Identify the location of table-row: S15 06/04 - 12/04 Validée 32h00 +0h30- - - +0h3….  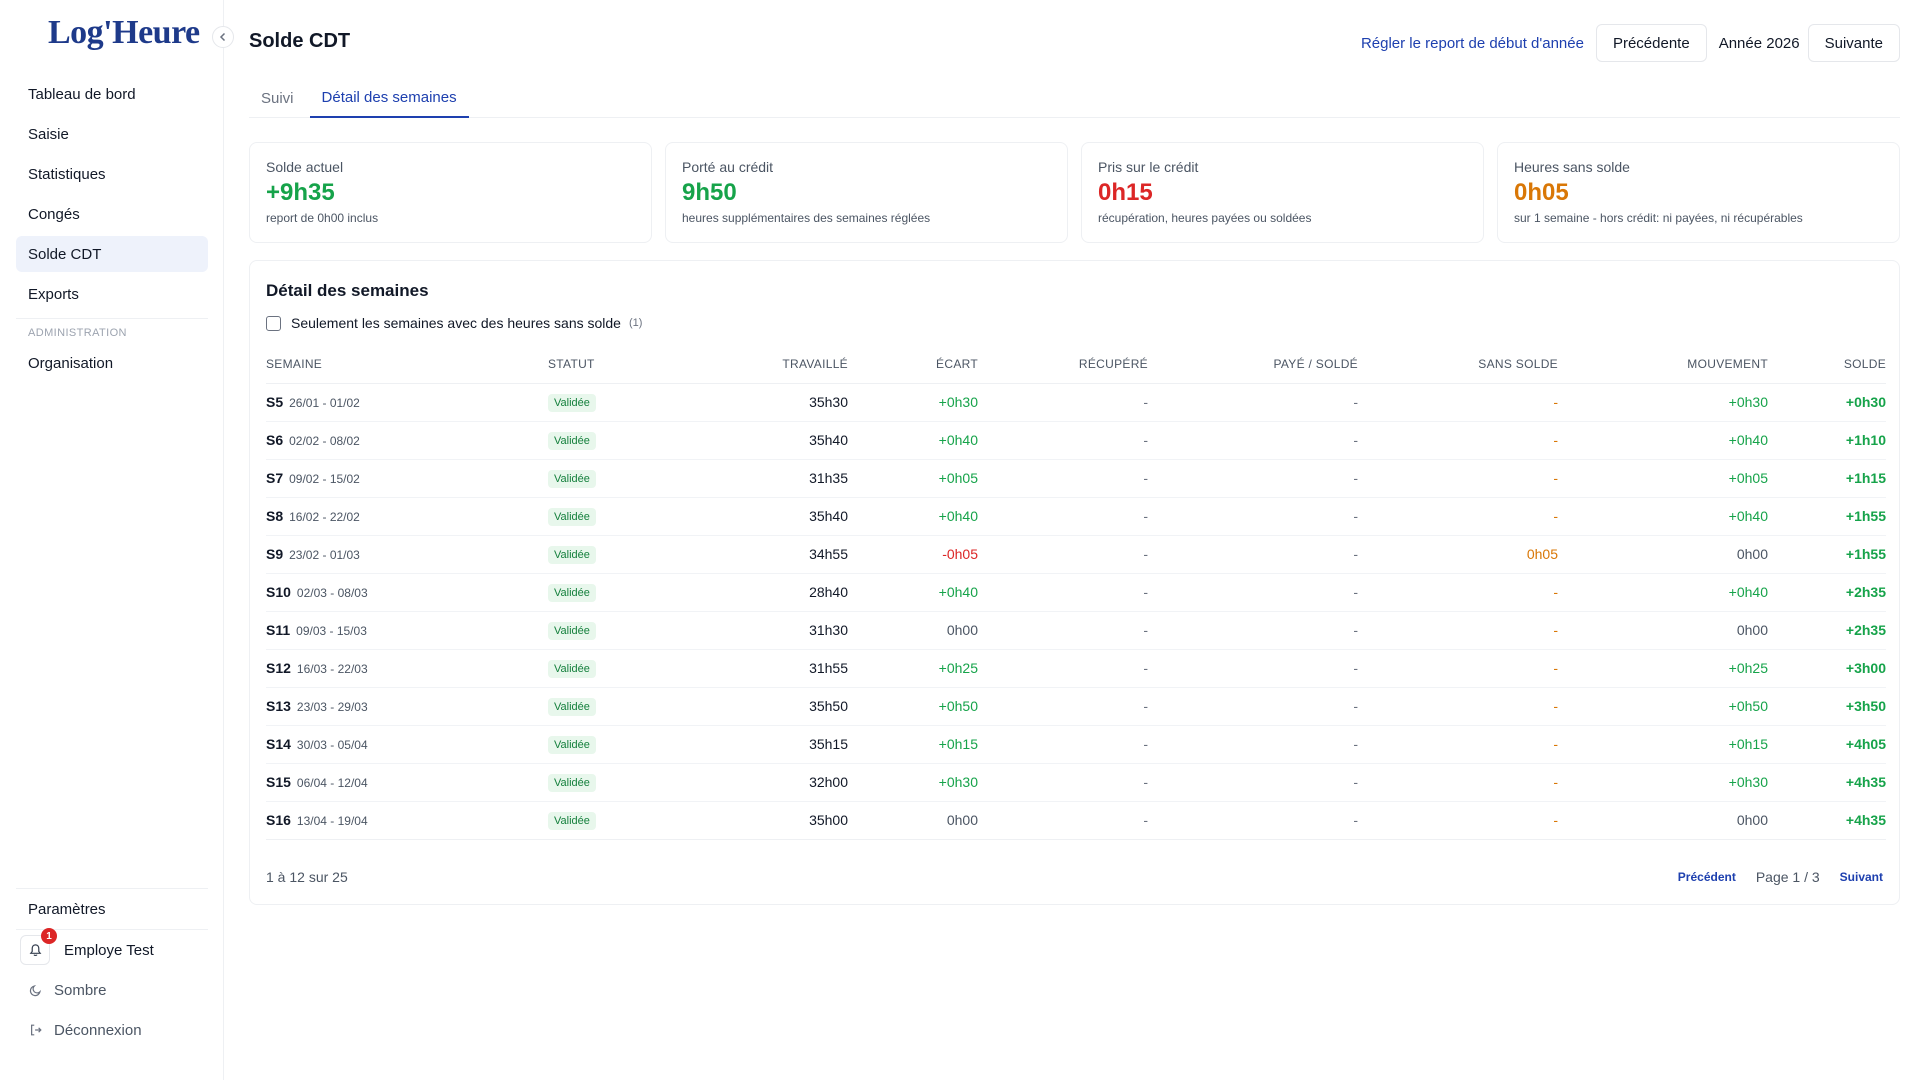
(1076, 782).